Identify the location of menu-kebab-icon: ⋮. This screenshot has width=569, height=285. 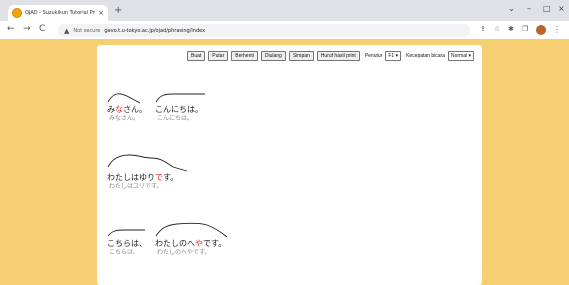
(557, 29).